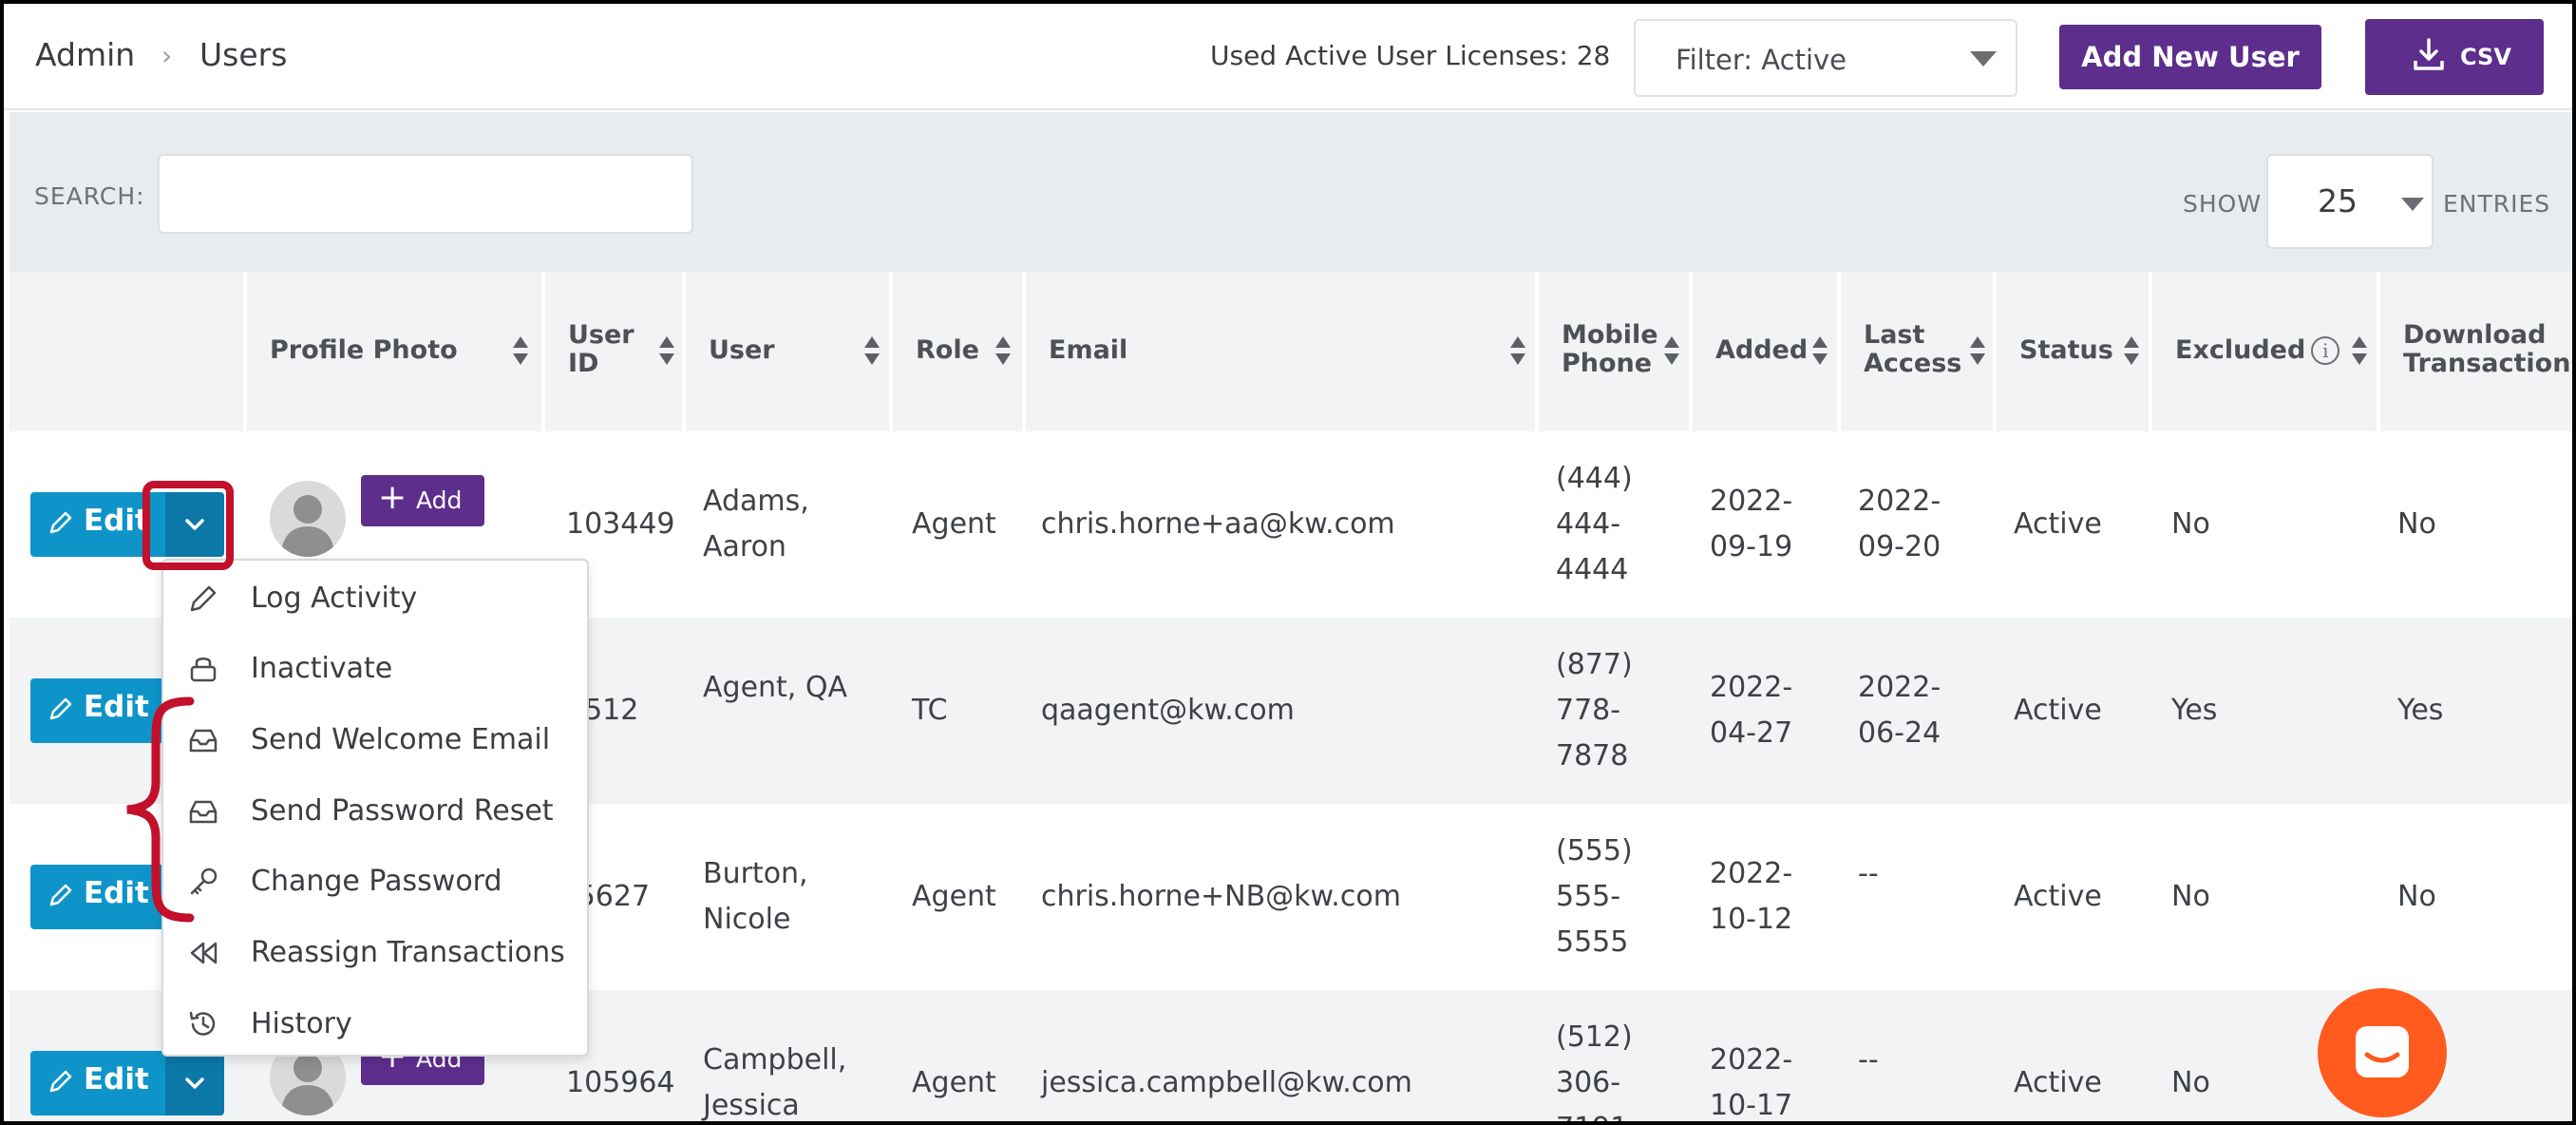 The width and height of the screenshot is (2576, 1125). Describe the element at coordinates (2476, 352) in the screenshot. I see `column-header-download-transactions: Download Transactions` at that location.